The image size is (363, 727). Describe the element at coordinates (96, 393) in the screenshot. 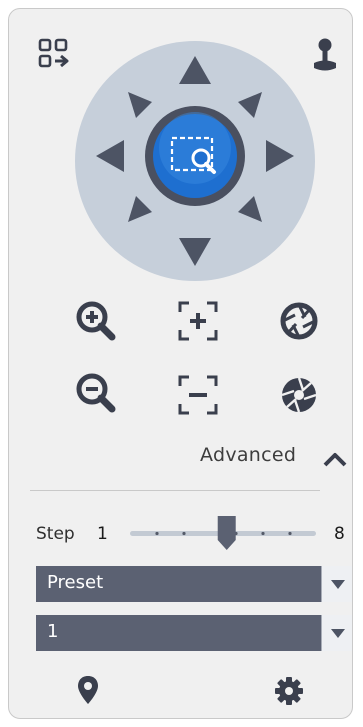

I see `zoom-out-icon` at that location.